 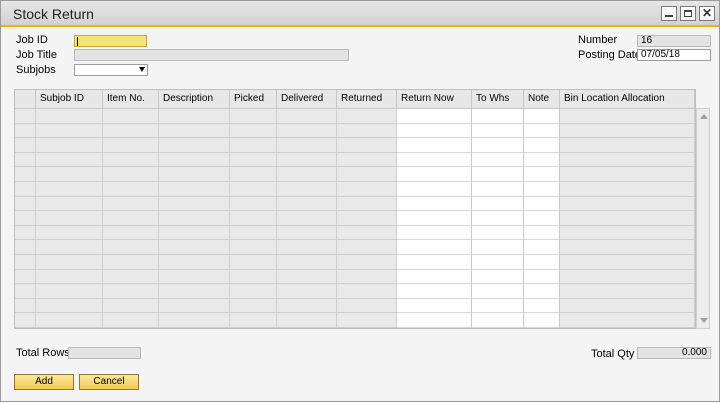 What do you see at coordinates (360, 14) in the screenshot?
I see `title-bar: Stock Return ✕` at bounding box center [360, 14].